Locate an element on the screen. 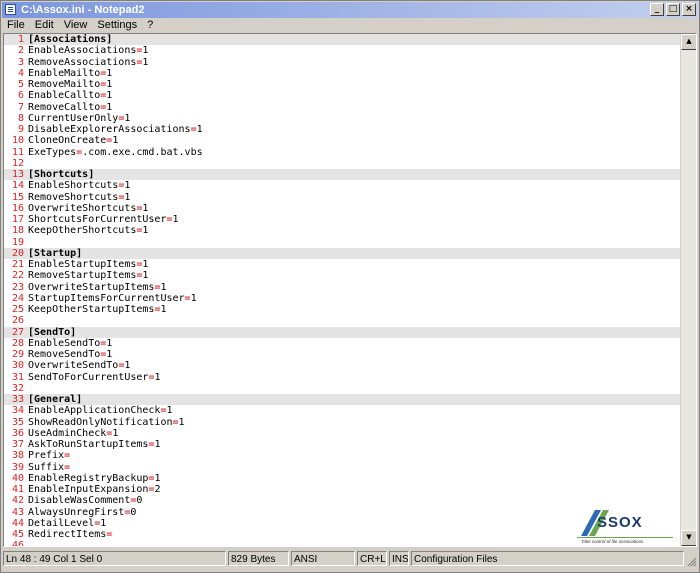  editor-line: 8 CurrentUserOnly=1 is located at coordinates (342, 118).